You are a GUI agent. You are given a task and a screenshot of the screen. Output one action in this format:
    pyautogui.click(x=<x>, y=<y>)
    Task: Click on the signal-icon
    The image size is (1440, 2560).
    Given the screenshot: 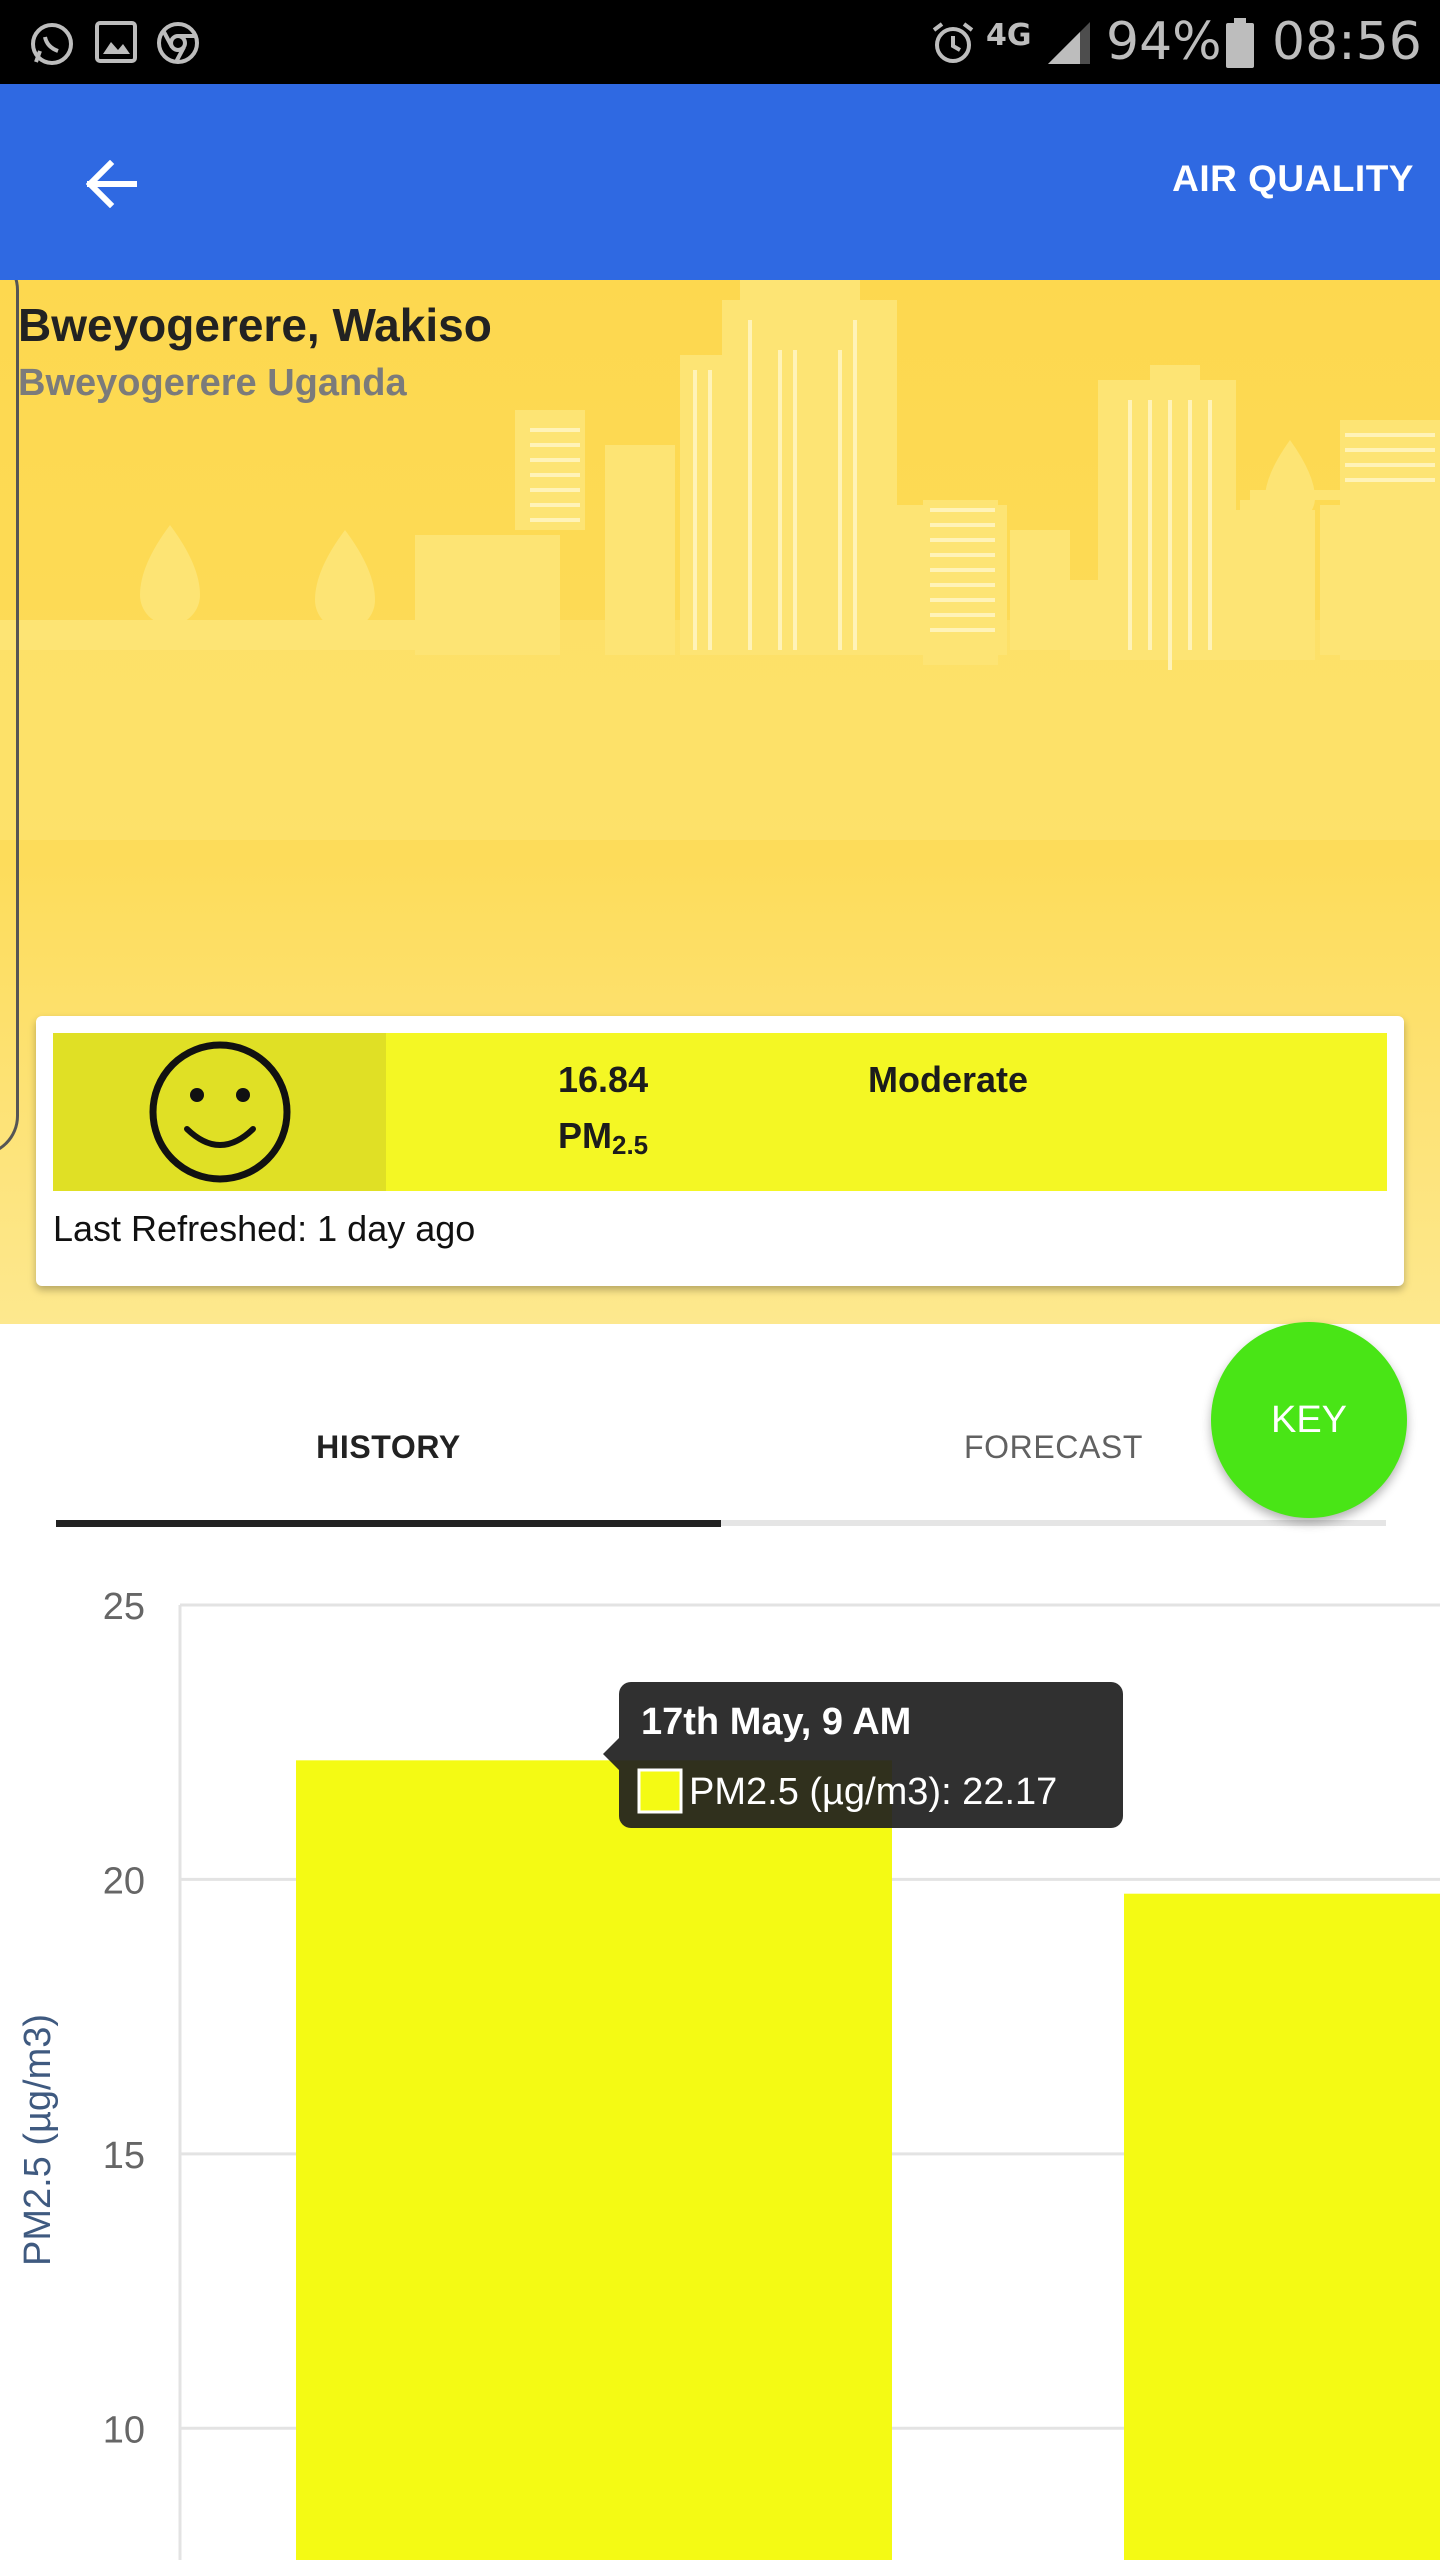 What is the action you would take?
    pyautogui.click(x=1069, y=43)
    